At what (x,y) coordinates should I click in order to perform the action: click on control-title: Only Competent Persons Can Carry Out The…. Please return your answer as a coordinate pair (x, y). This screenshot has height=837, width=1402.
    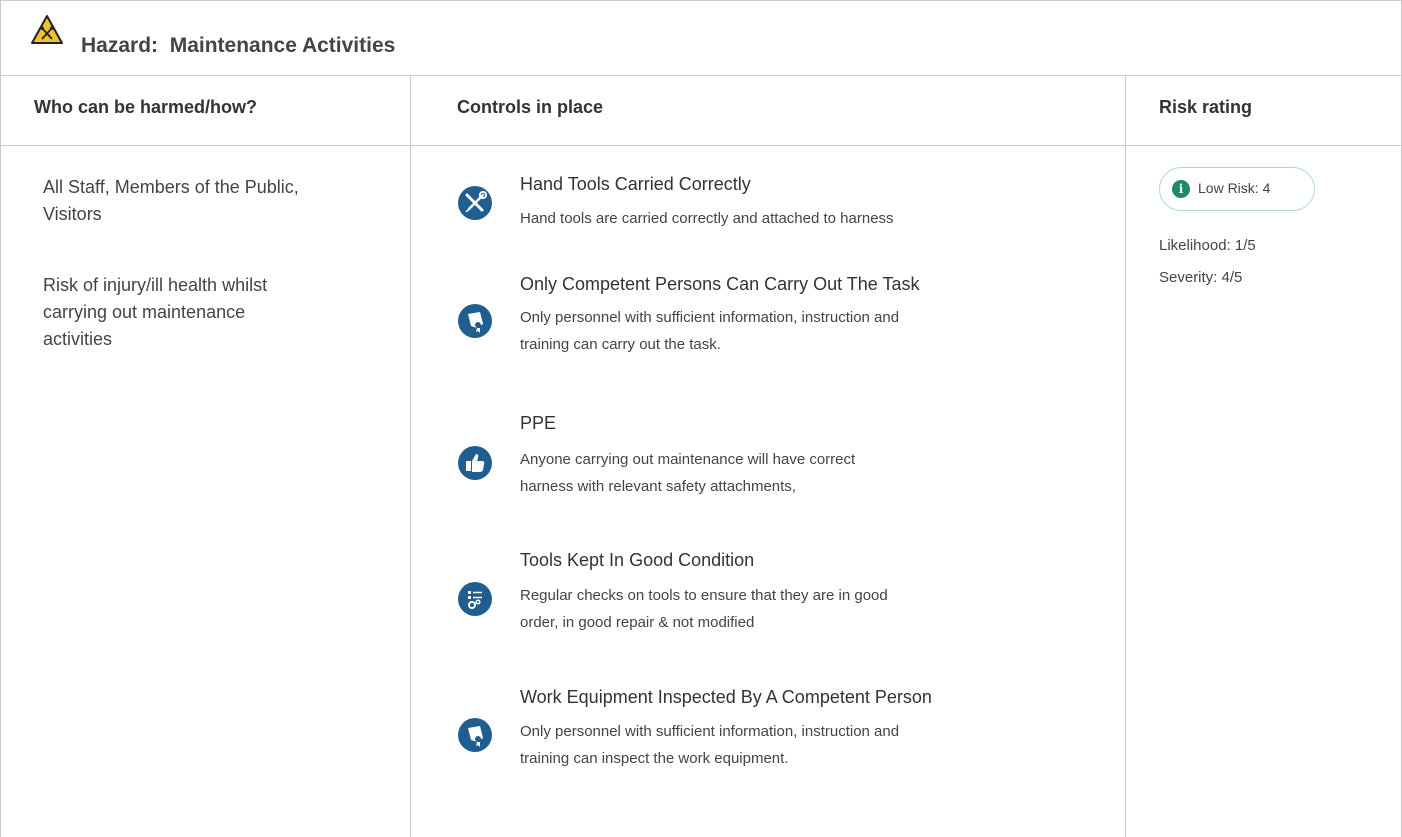
    Looking at the image, I should click on (720, 284).